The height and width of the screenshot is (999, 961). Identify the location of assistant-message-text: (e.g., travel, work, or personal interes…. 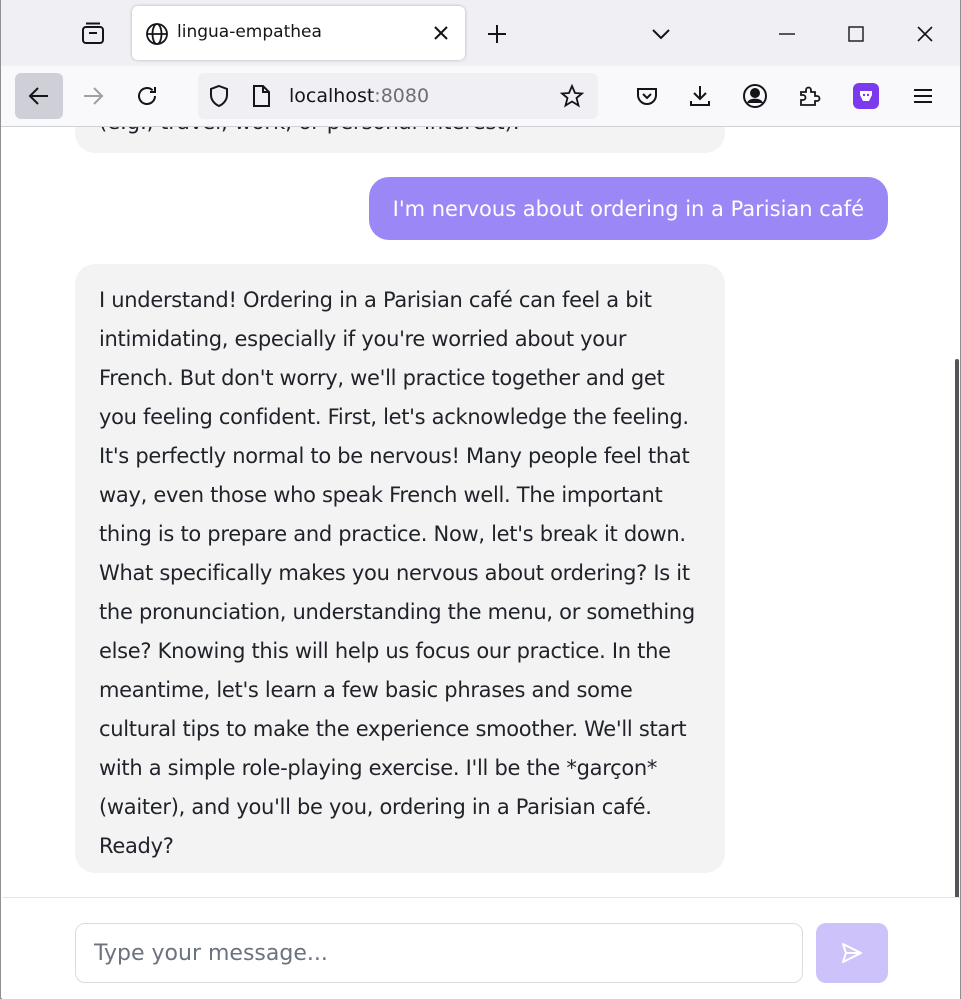
(309, 134).